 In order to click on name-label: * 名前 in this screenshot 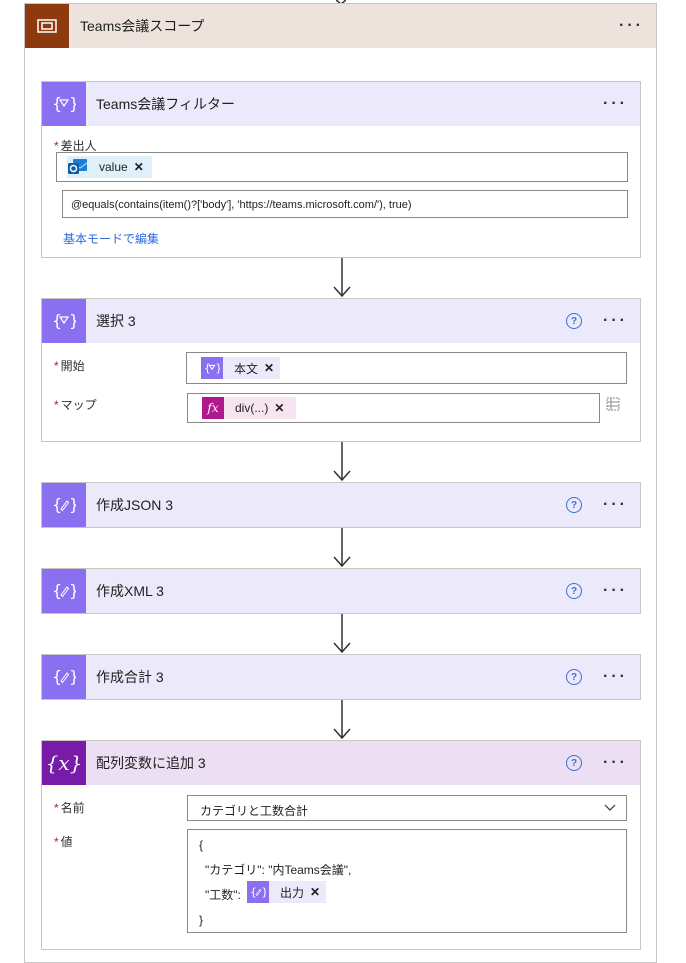, I will do `click(69, 808)`.